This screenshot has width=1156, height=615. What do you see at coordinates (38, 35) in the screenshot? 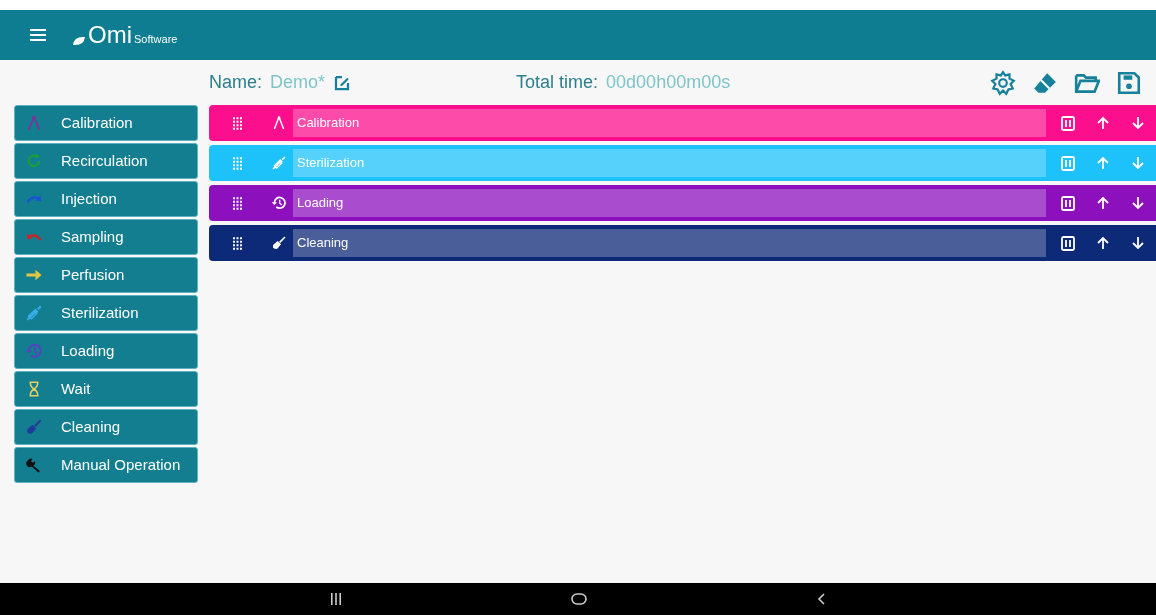
I see `menu-icon` at bounding box center [38, 35].